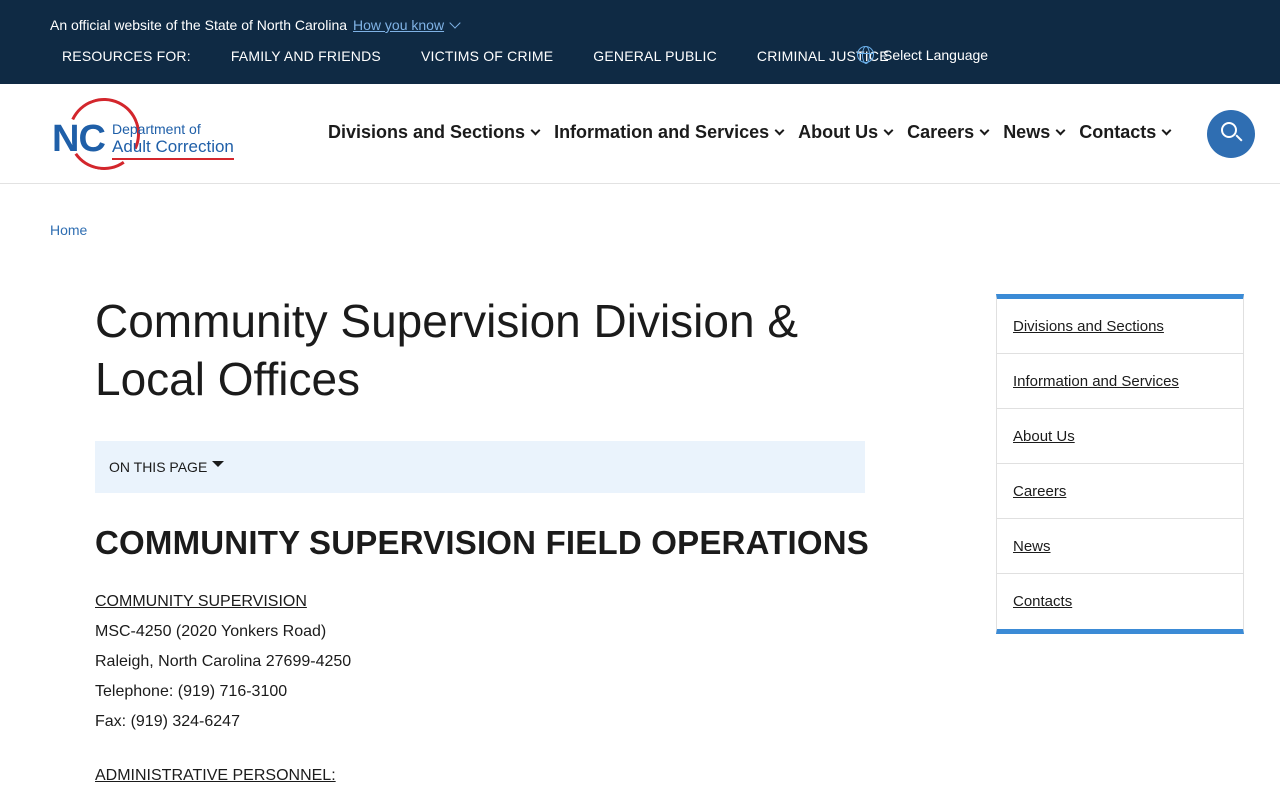 The height and width of the screenshot is (800, 1280). What do you see at coordinates (1239, 138) in the screenshot?
I see `search-icon-handle` at bounding box center [1239, 138].